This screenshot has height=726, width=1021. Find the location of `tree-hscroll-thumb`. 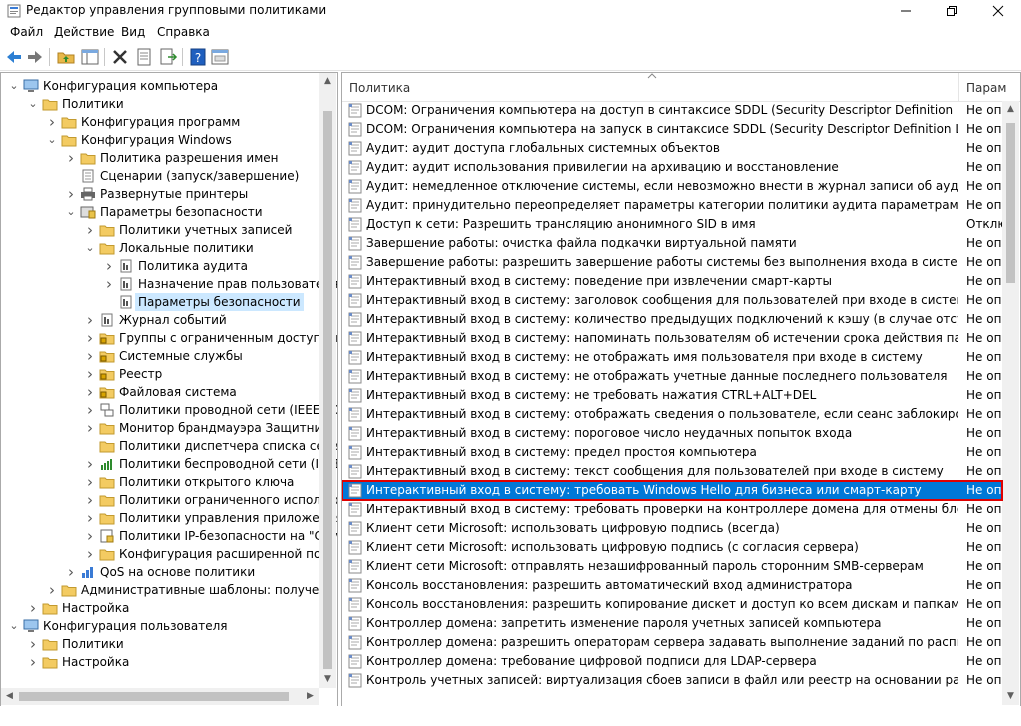

tree-hscroll-thumb is located at coordinates (154, 696).